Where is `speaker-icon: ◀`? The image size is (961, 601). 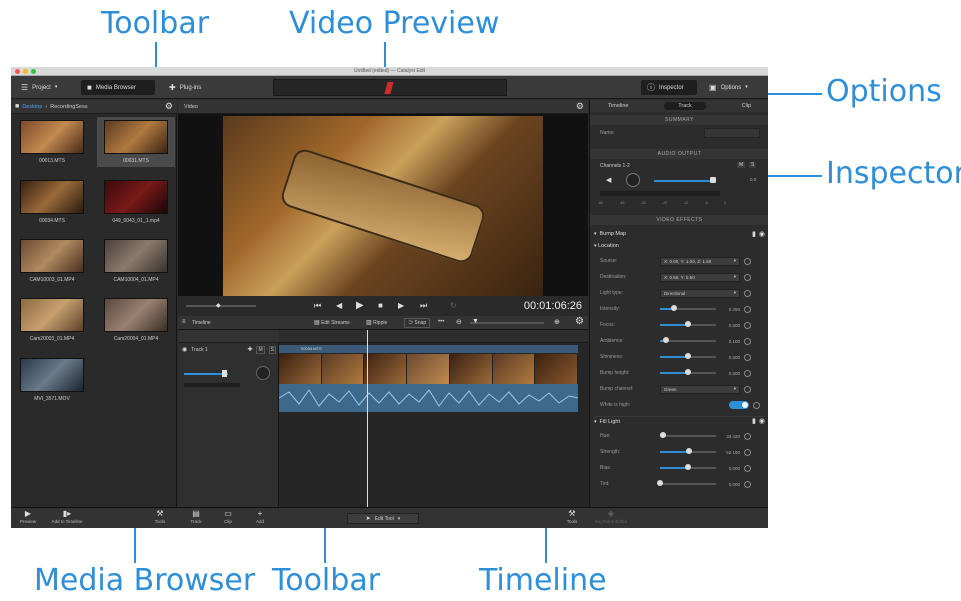
speaker-icon: ◀ is located at coordinates (608, 180).